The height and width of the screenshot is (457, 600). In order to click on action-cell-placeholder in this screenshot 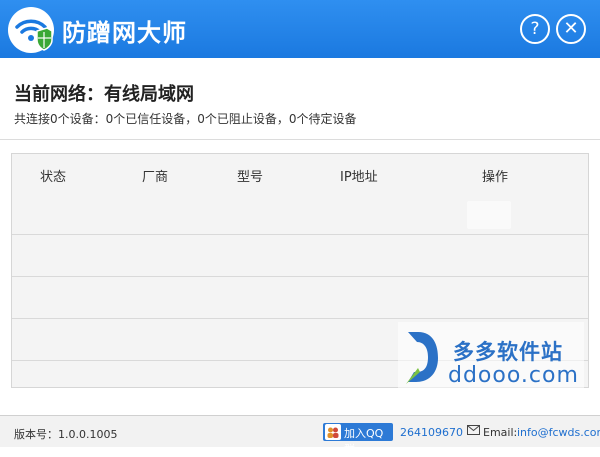, I will do `click(489, 215)`.